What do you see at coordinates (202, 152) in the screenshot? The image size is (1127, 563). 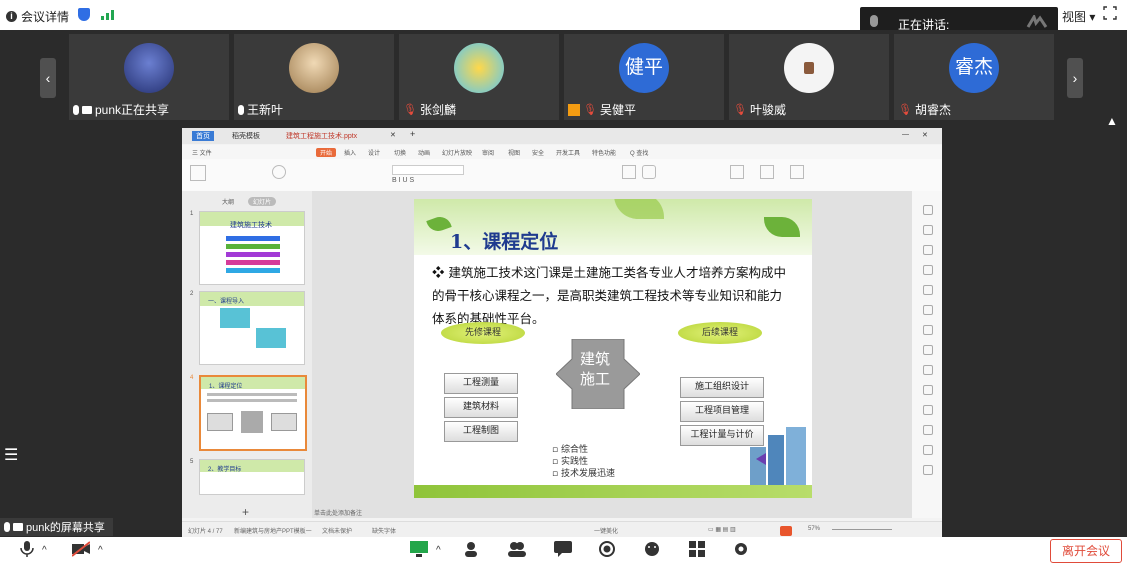 I see `menu-file: 三 文件` at bounding box center [202, 152].